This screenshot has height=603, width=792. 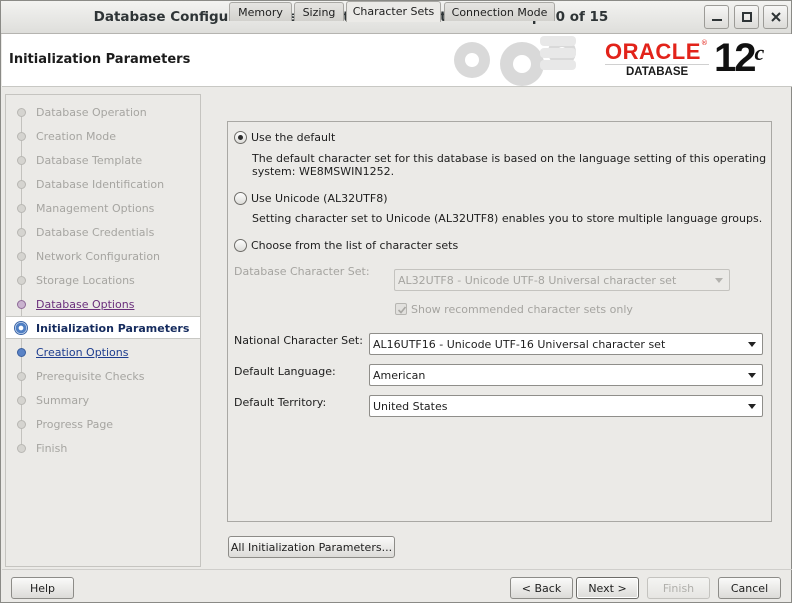 I want to click on next-button: Next >, so click(x=607, y=588).